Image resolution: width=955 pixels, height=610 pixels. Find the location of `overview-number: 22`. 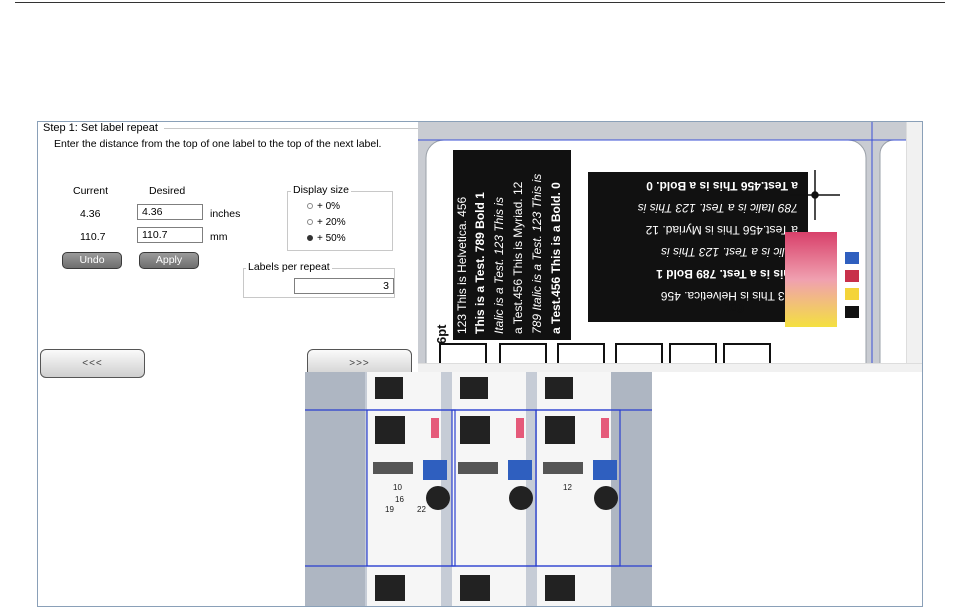

overview-number: 22 is located at coordinates (421, 509).